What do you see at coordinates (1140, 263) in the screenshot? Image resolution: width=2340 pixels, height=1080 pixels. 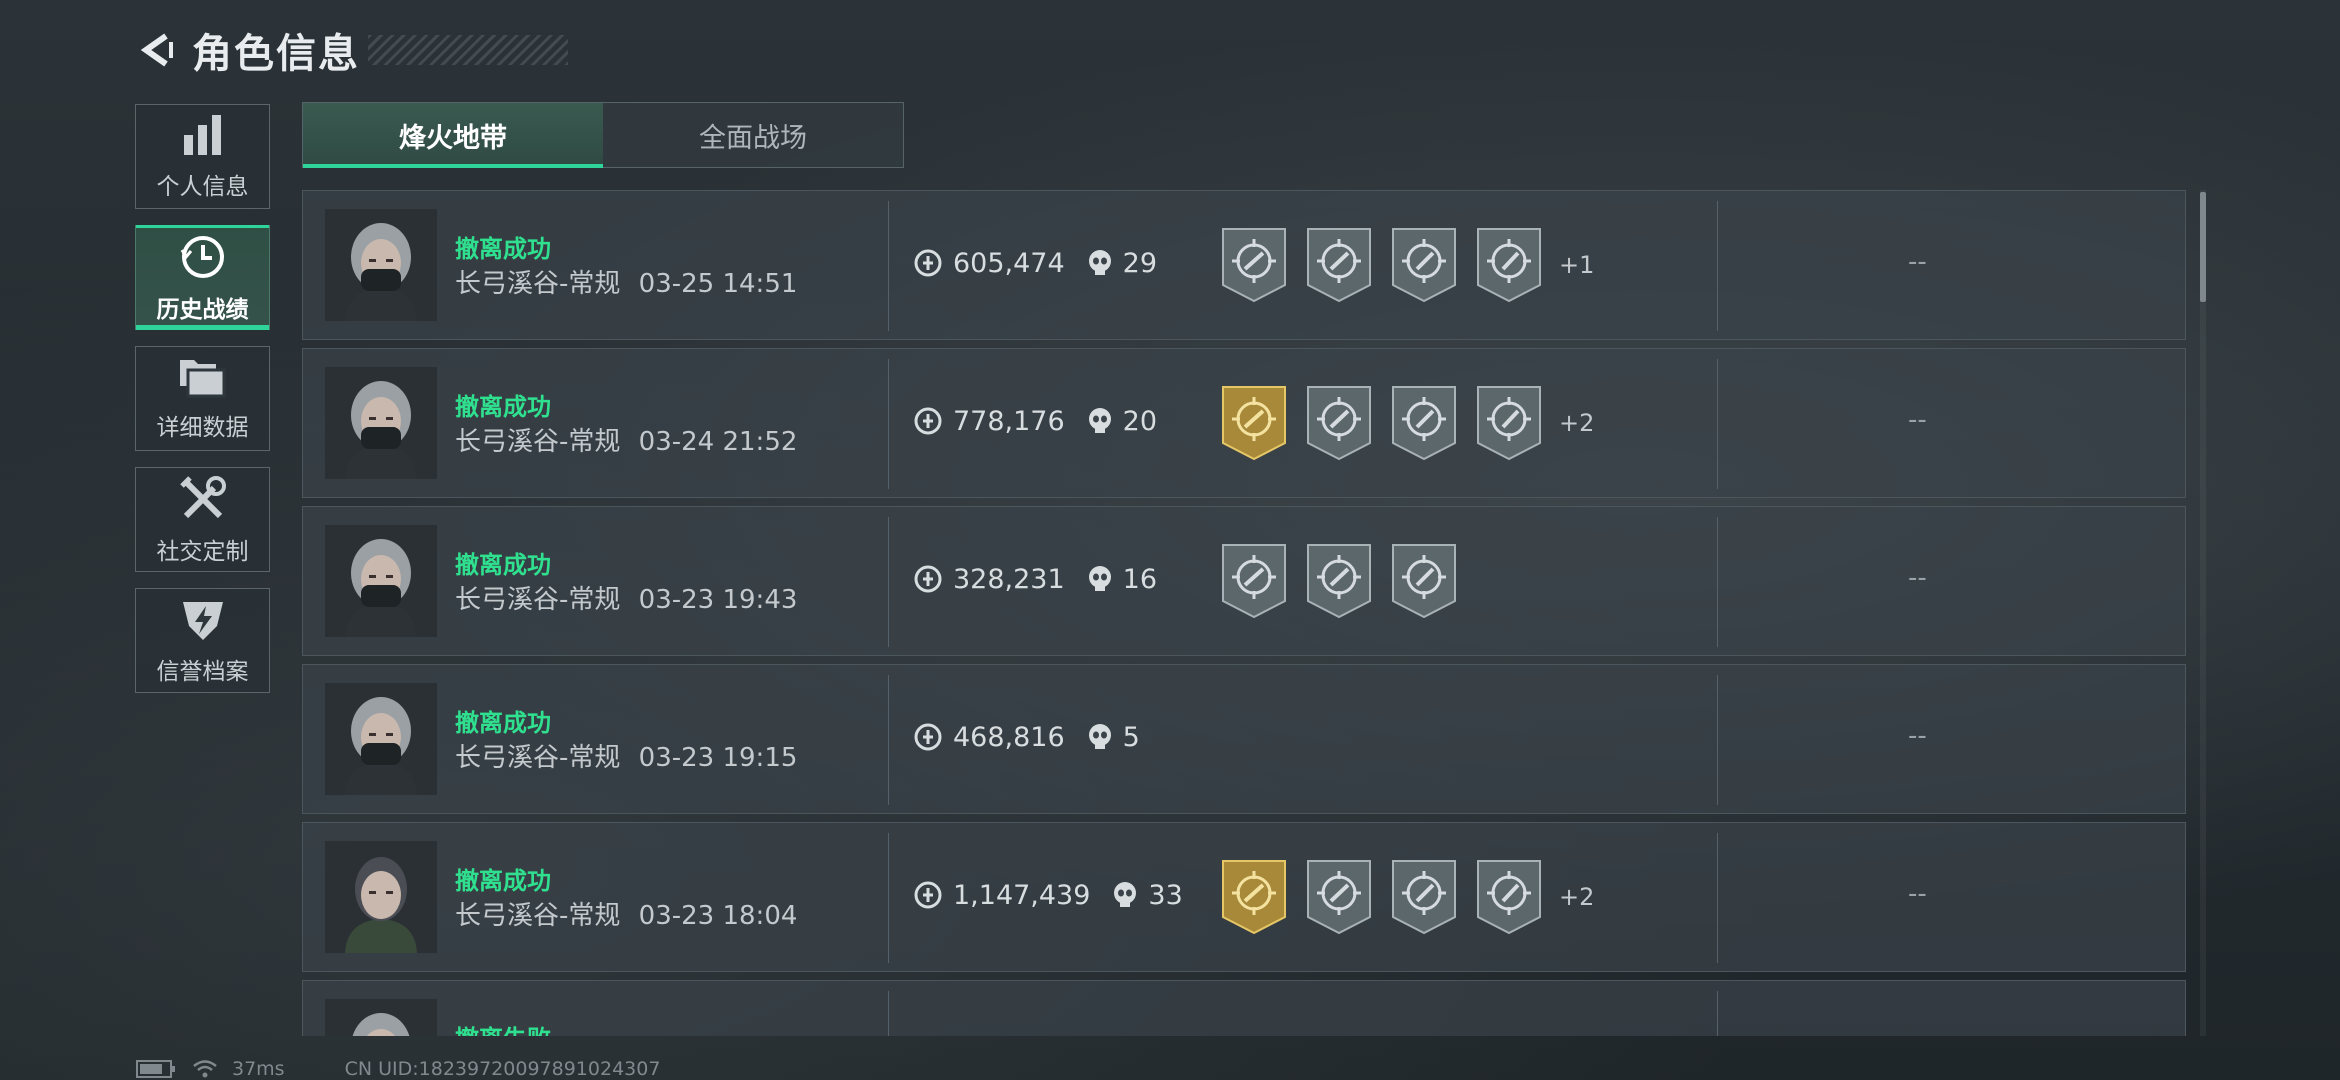 I see `kill-count: 29` at bounding box center [1140, 263].